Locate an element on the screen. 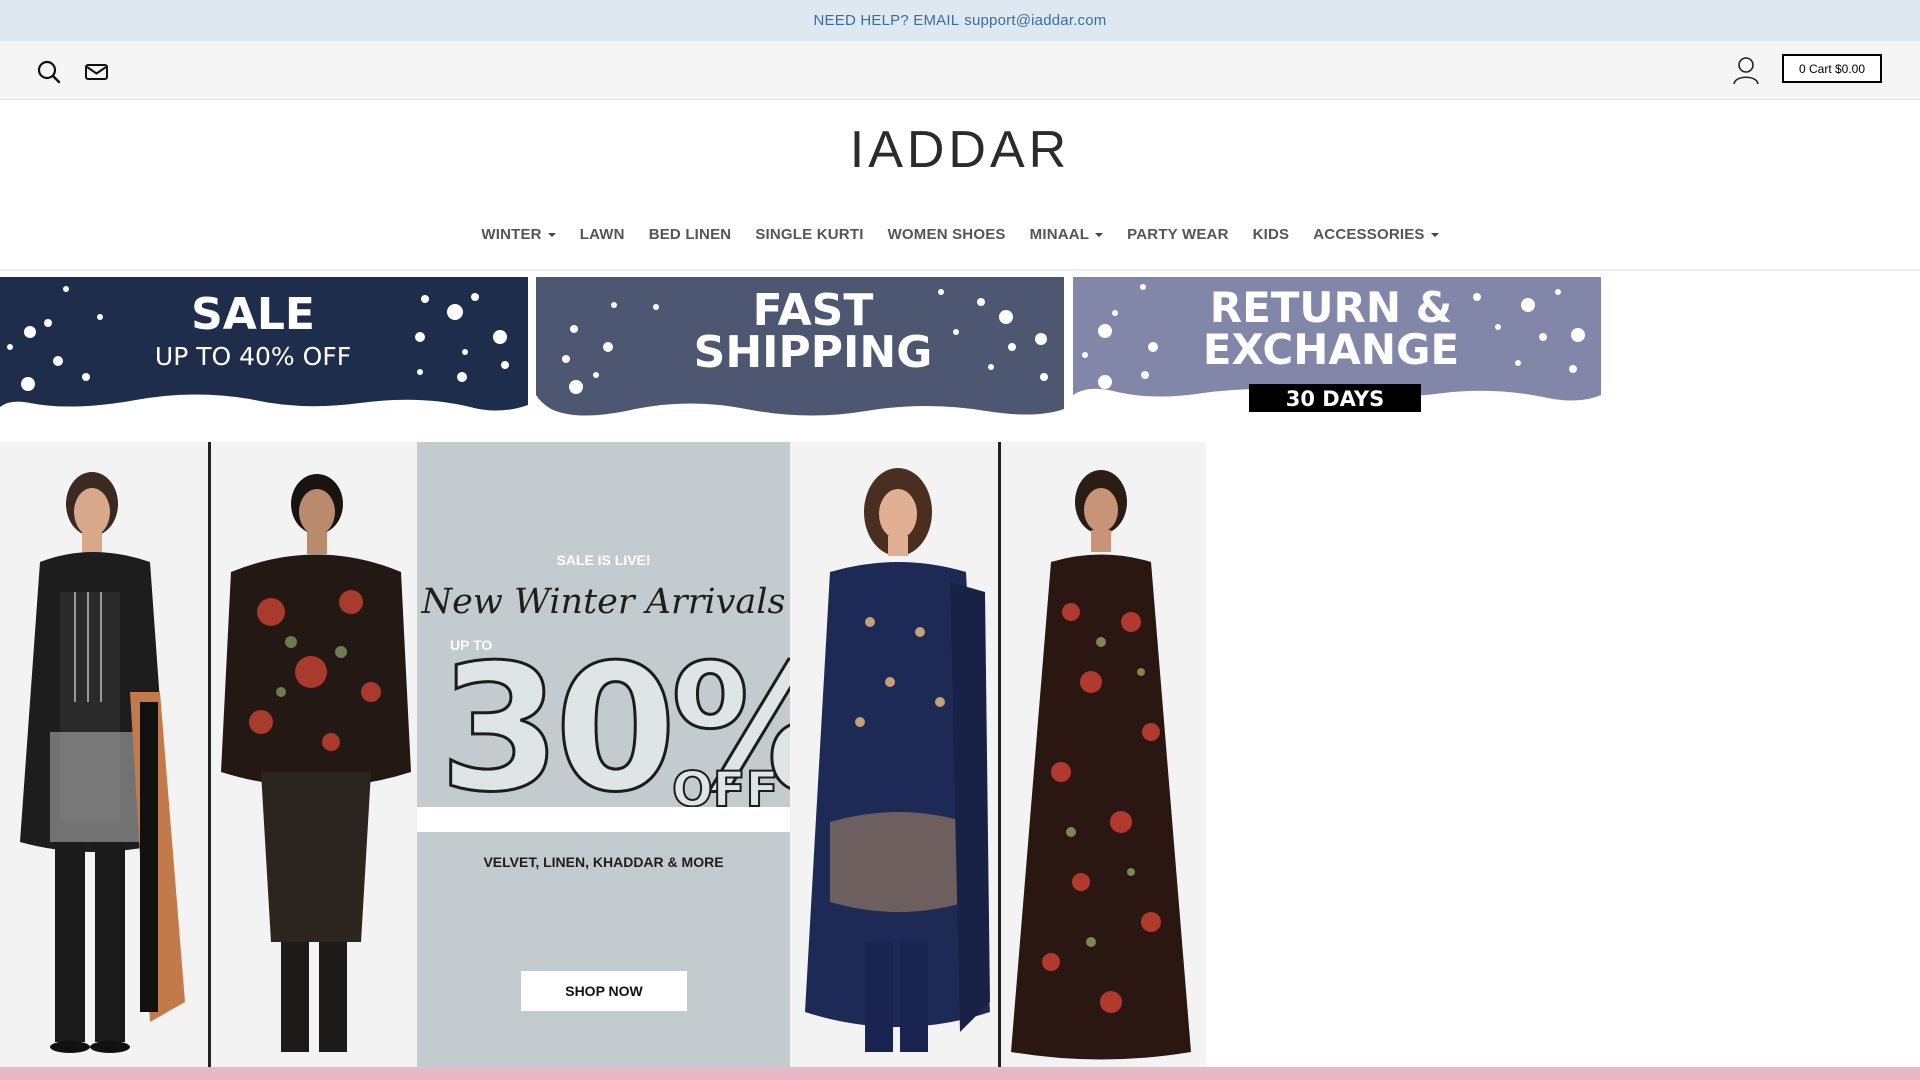 The image size is (1920, 1080). promo-banner-fast-shipping: FAST SHIPPING is located at coordinates (800, 352).